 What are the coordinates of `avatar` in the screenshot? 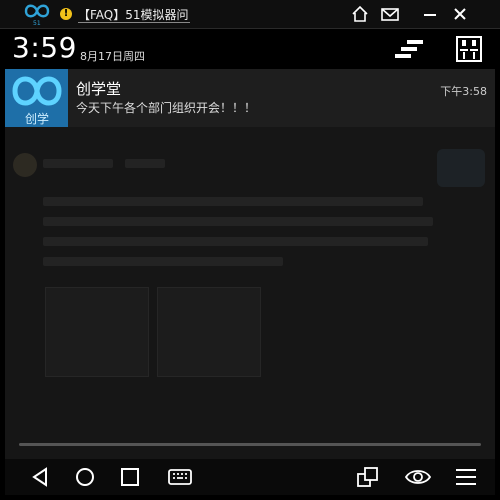 It's located at (25, 165).